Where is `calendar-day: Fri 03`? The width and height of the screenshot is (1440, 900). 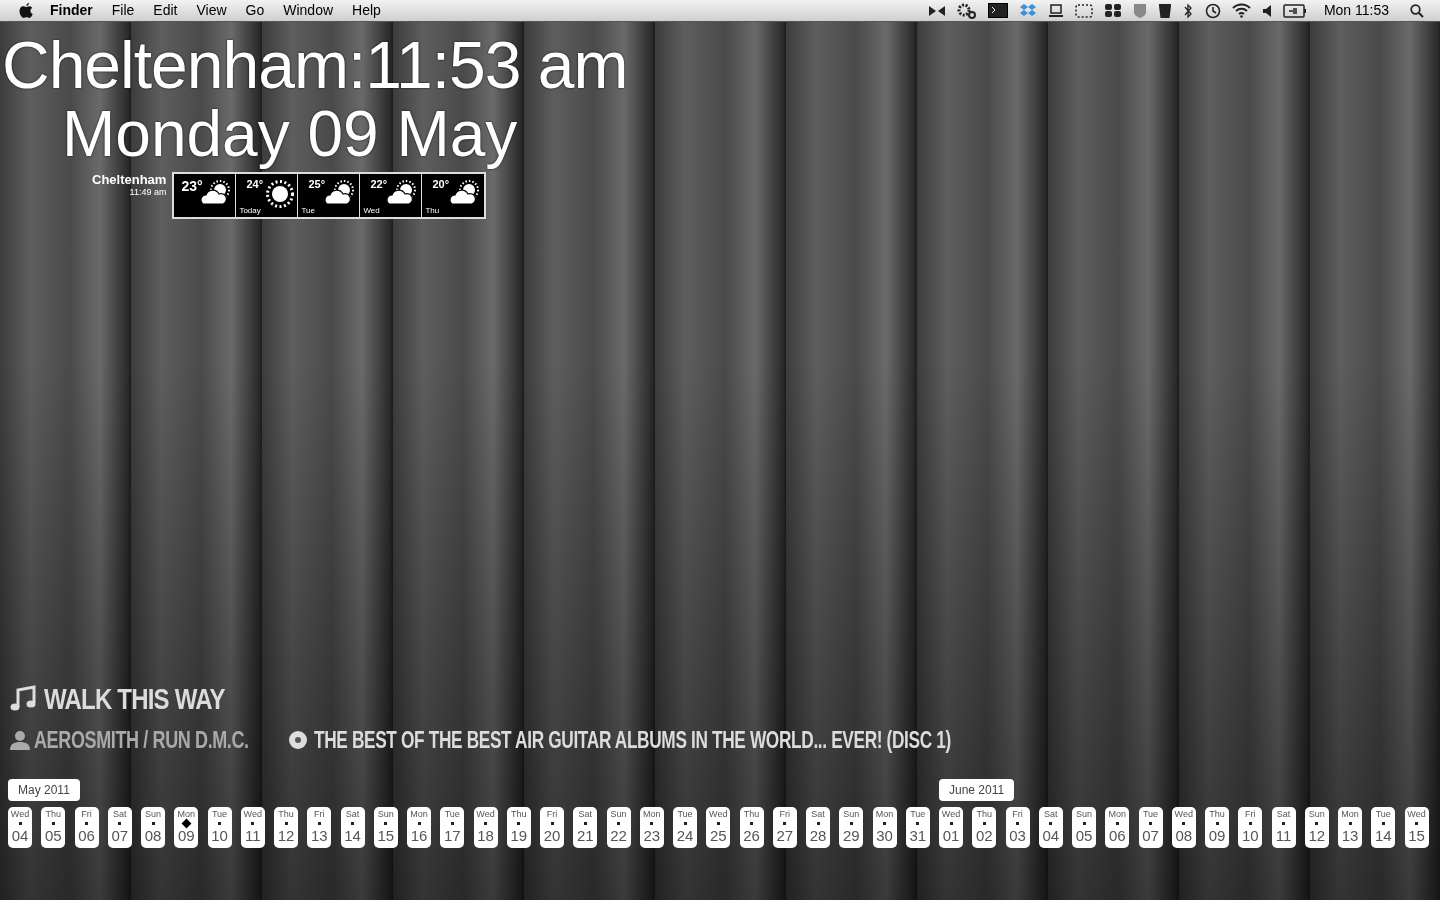 calendar-day: Fri 03 is located at coordinates (1017, 827).